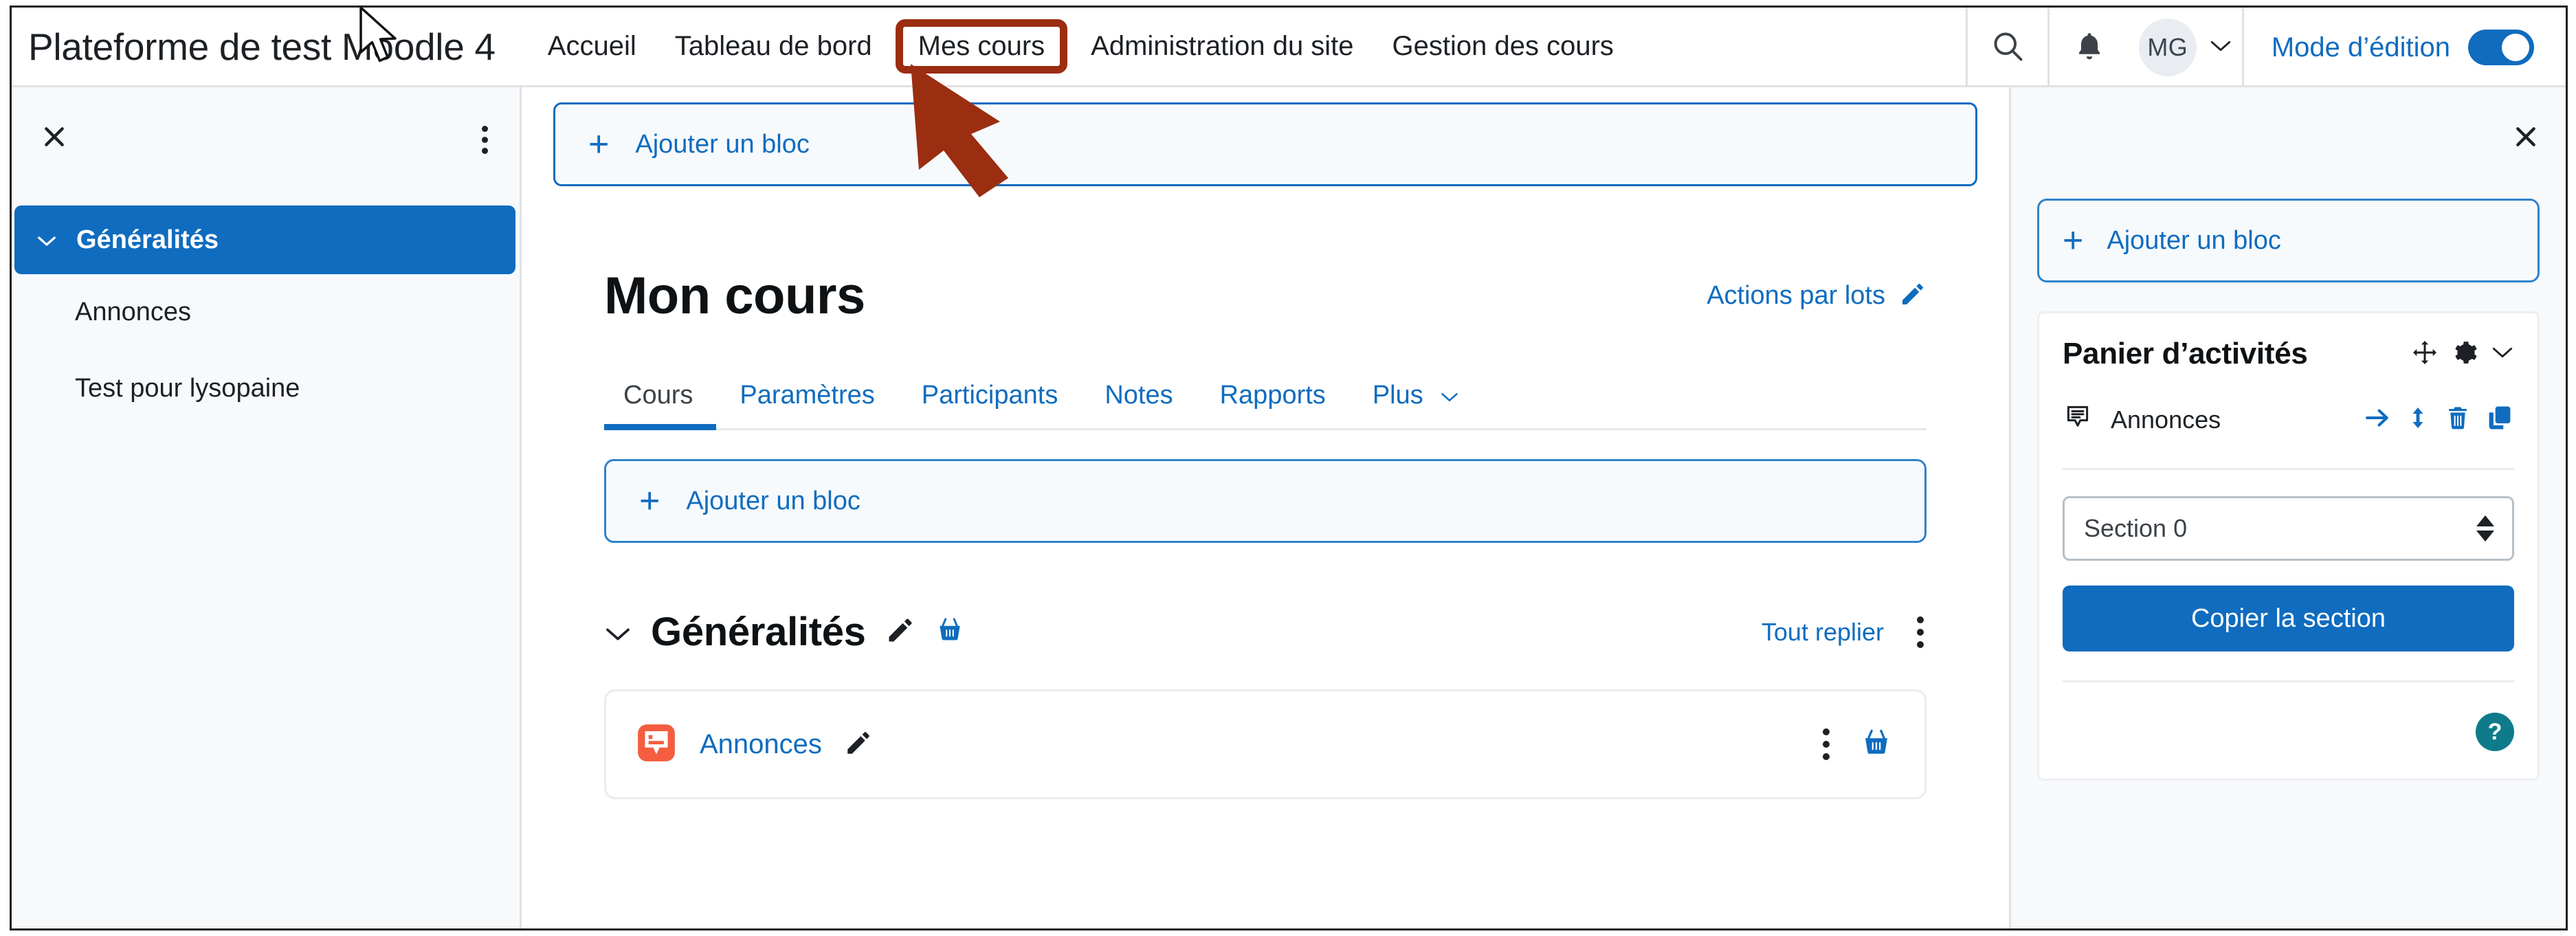  I want to click on copy-icon, so click(2499, 419).